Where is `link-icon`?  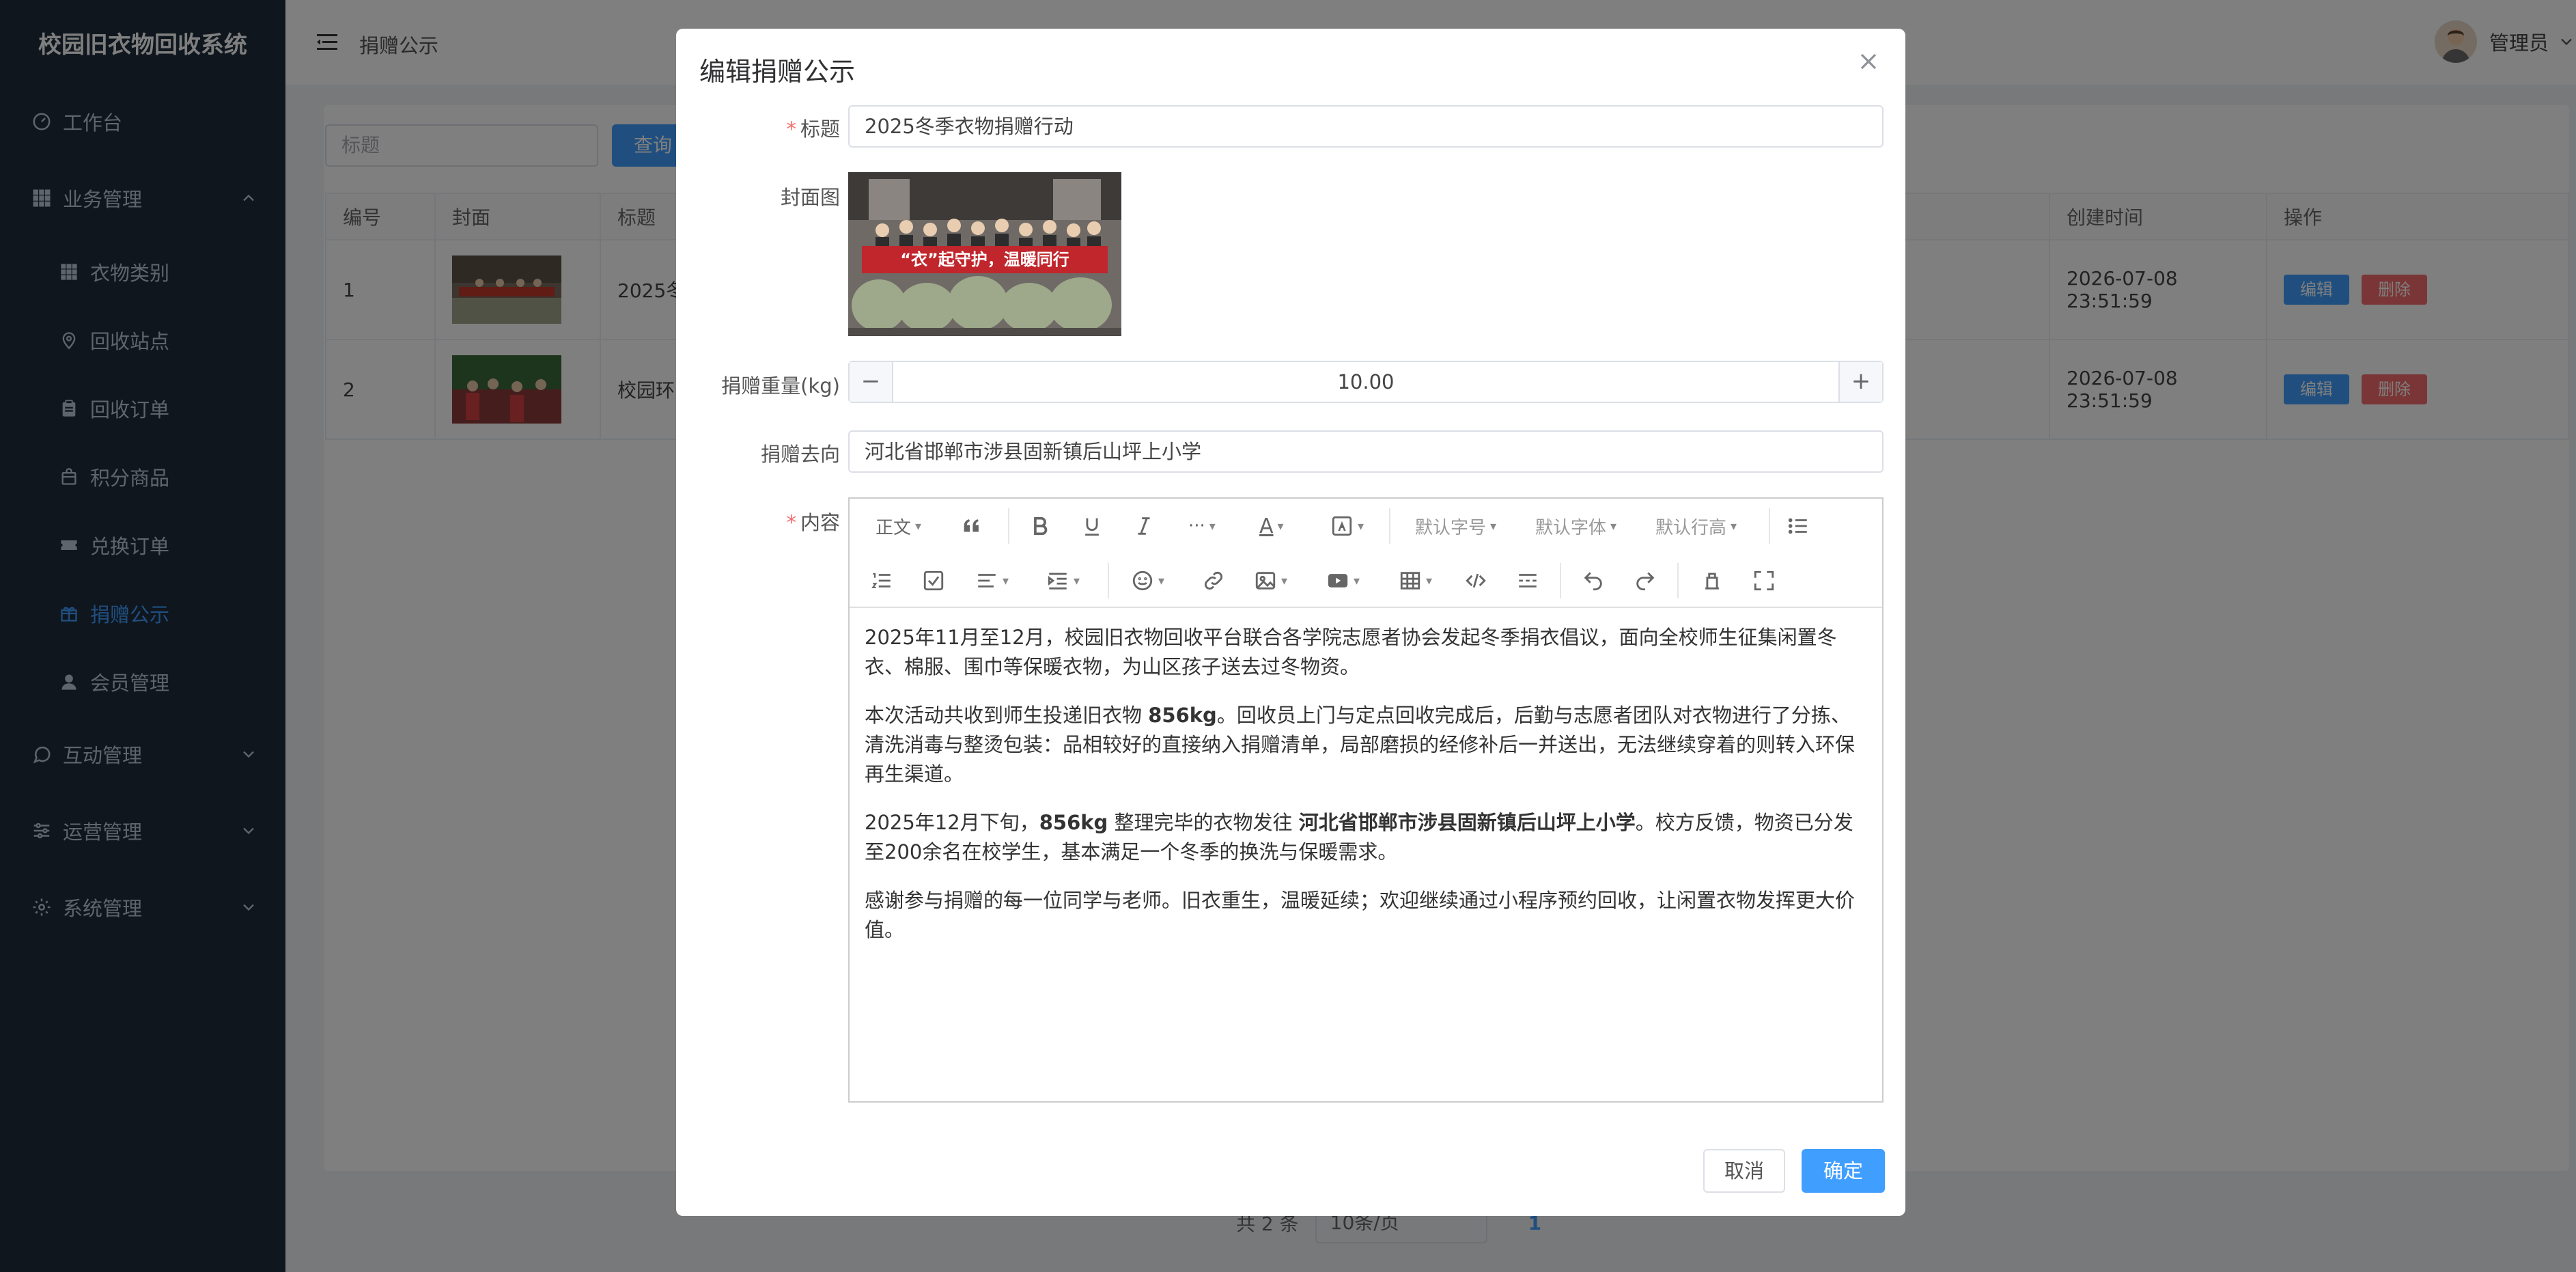 link-icon is located at coordinates (1213, 581).